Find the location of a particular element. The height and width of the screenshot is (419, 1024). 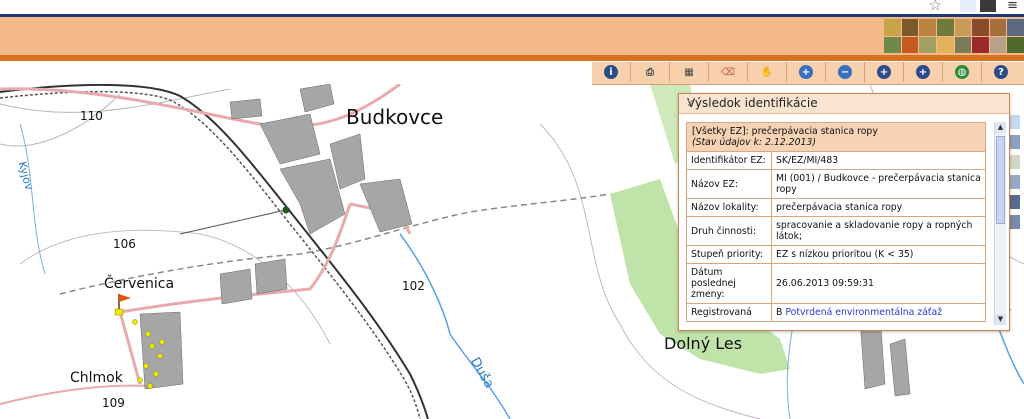

zoom-out-tool-button: − is located at coordinates (845, 72).